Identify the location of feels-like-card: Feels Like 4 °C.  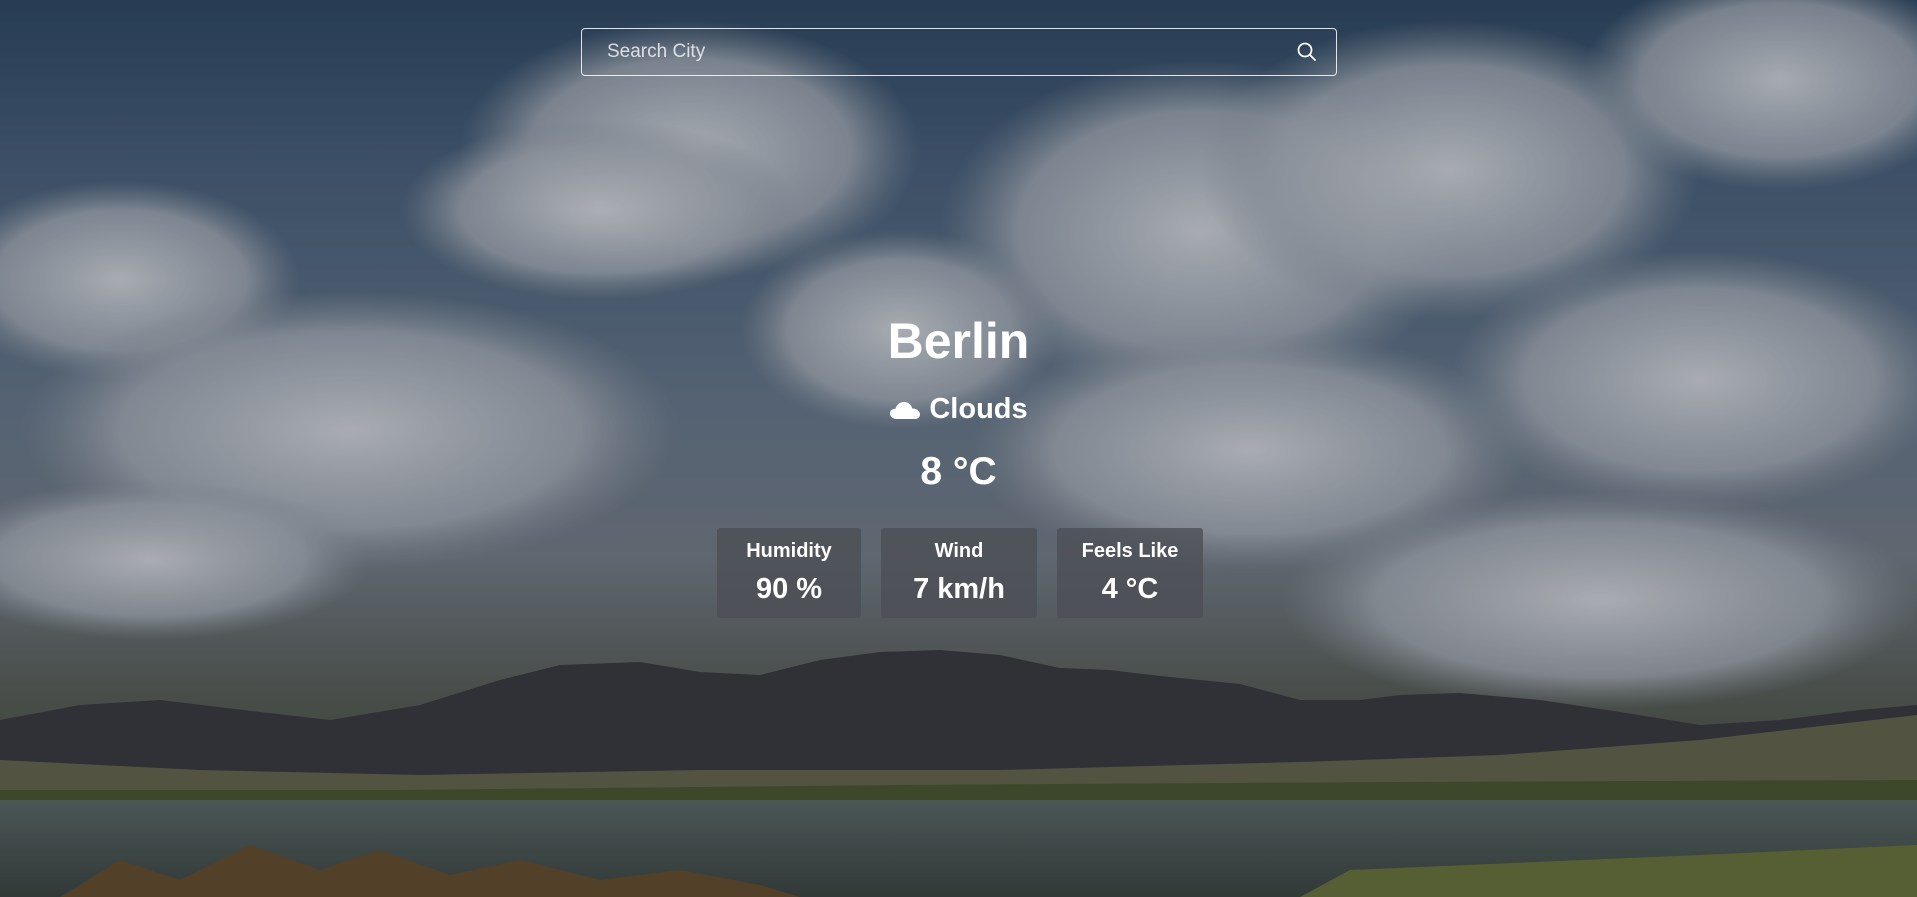
(1130, 573).